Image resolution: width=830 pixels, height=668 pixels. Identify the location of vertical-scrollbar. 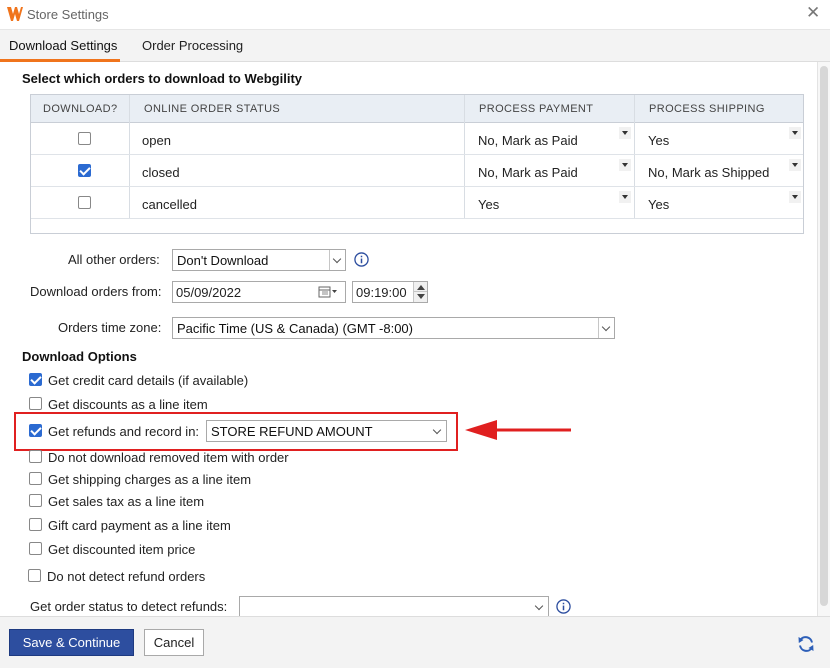
(823, 339).